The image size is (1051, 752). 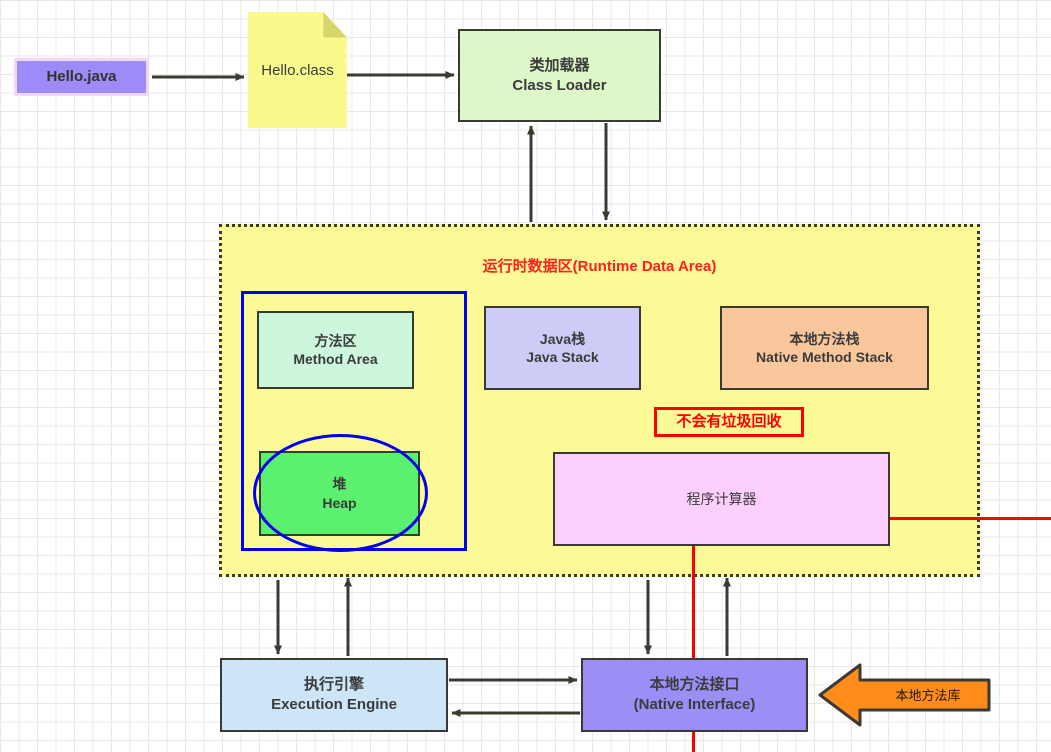 I want to click on java-stack-label-cn: Java栈, so click(x=562, y=338).